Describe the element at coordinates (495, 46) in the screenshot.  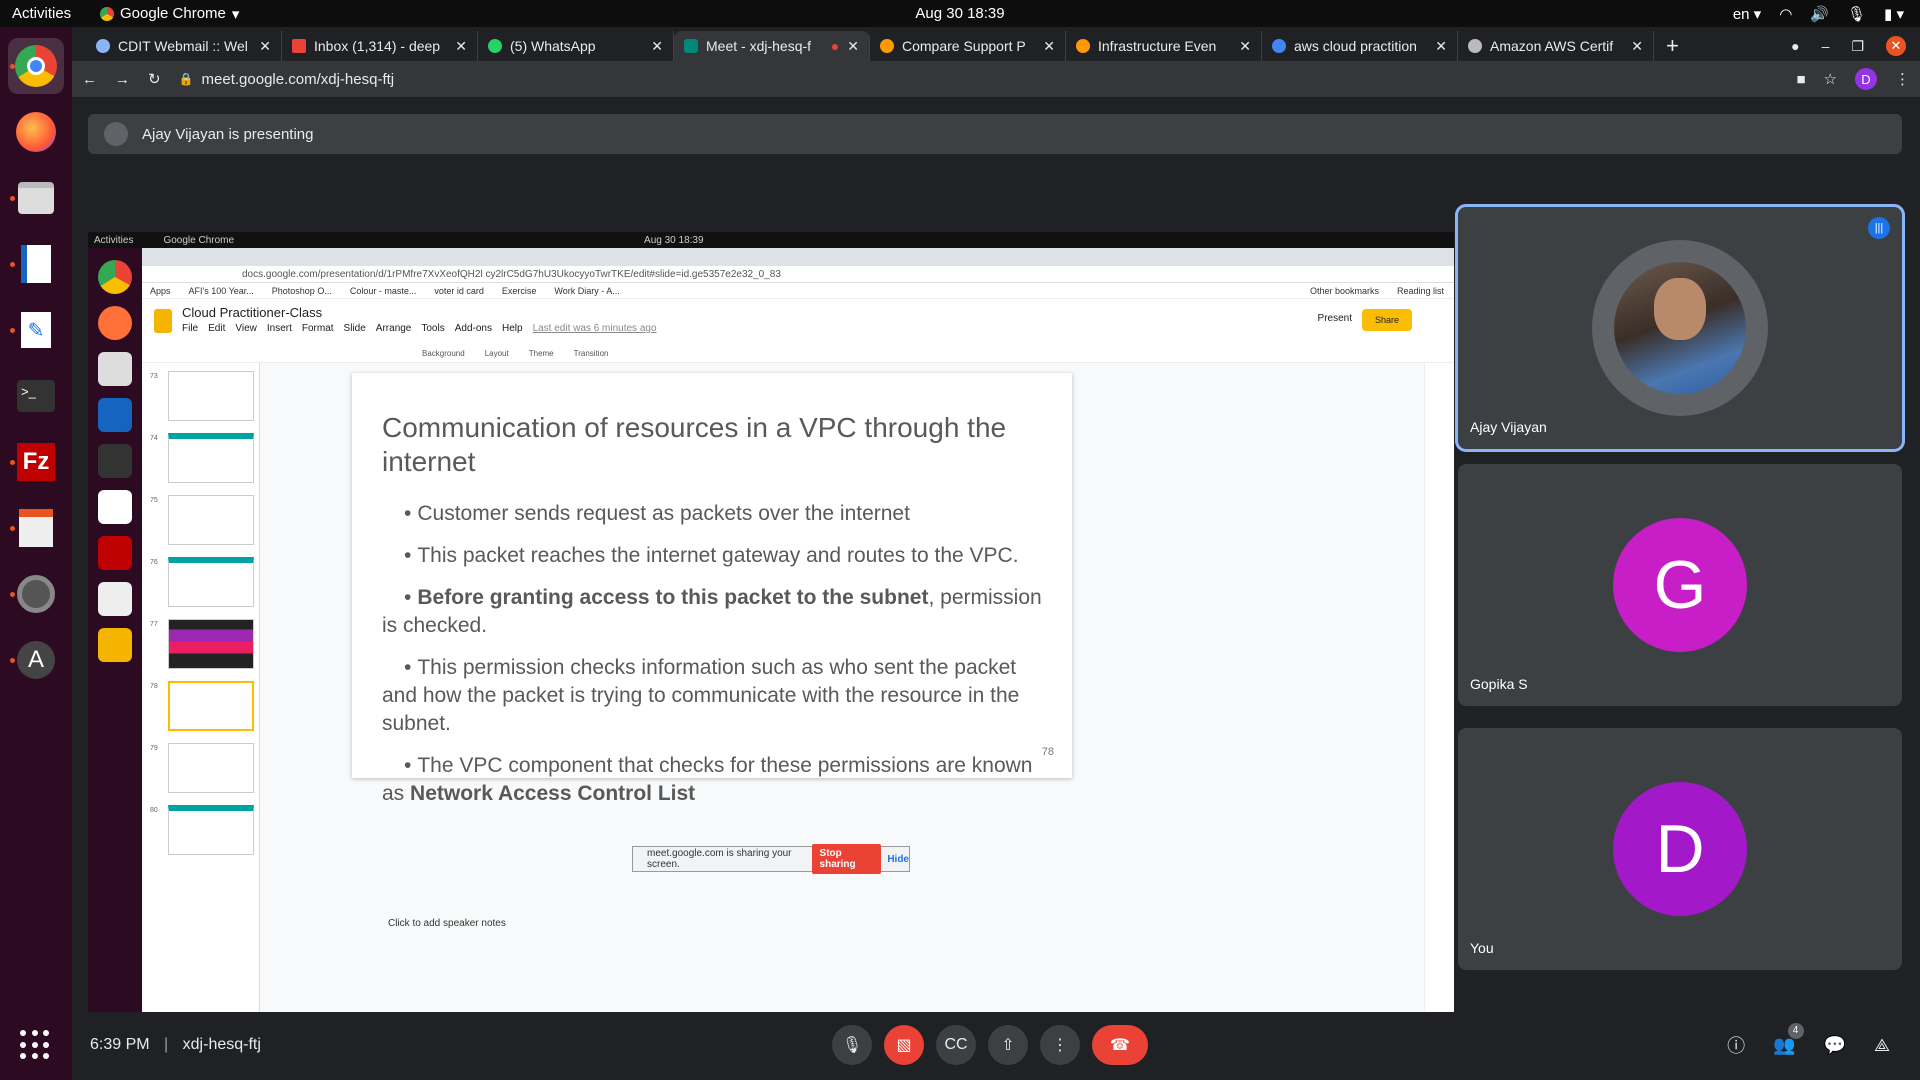
I see `whatsapp-icon` at that location.